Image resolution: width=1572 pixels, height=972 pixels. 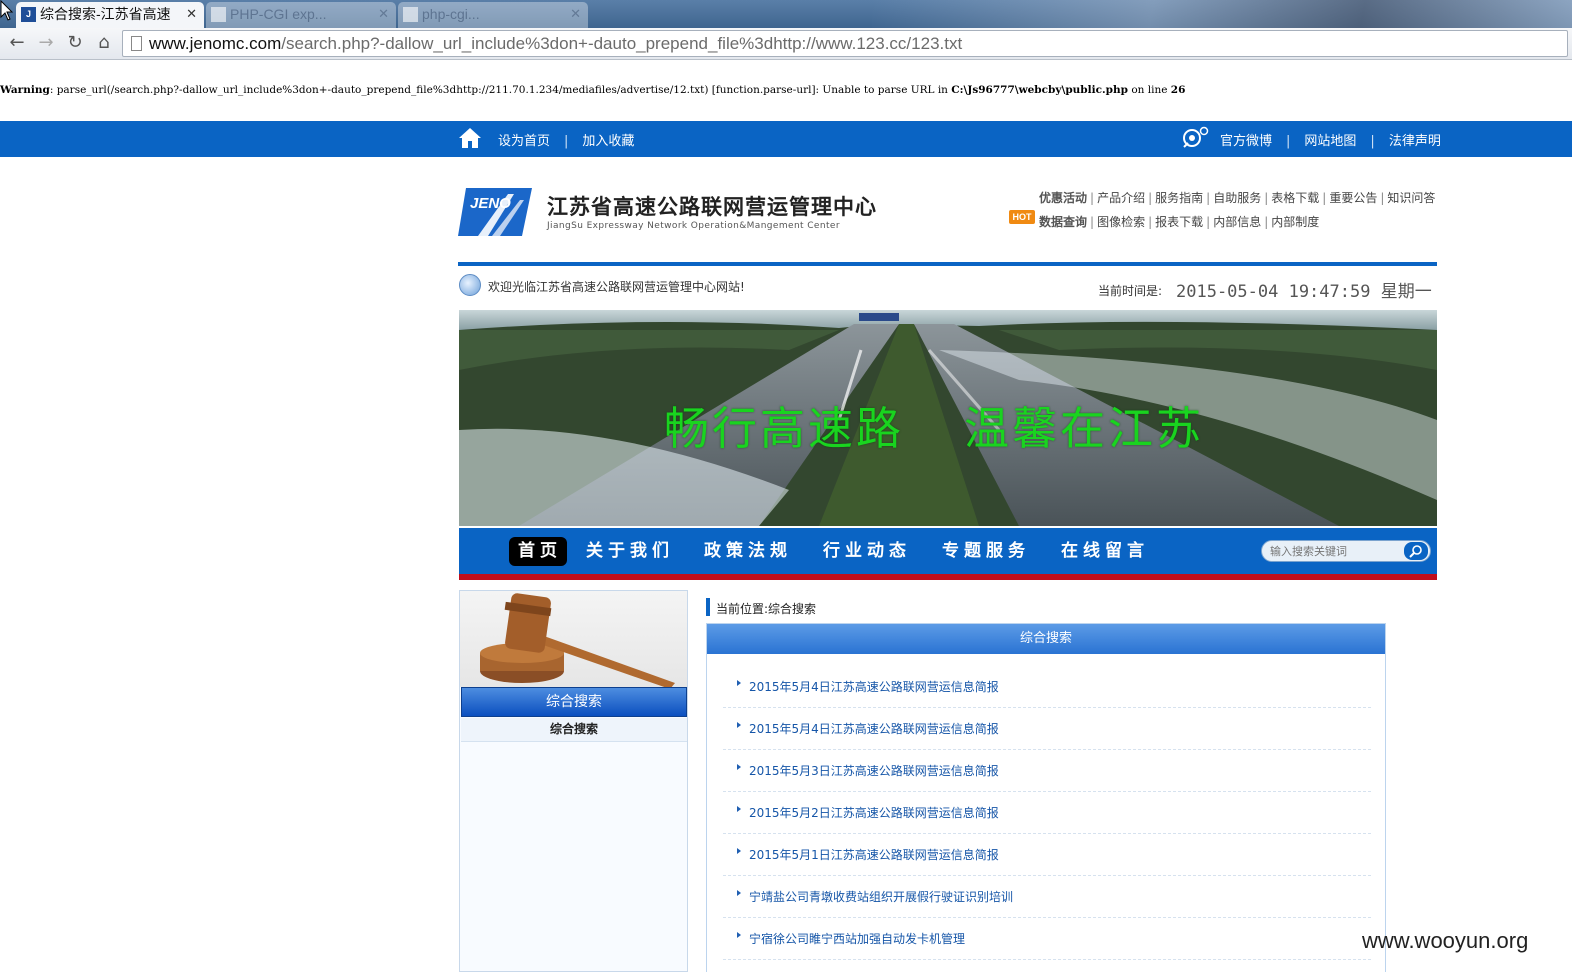 What do you see at coordinates (948, 577) in the screenshot?
I see `nav-red-stripe` at bounding box center [948, 577].